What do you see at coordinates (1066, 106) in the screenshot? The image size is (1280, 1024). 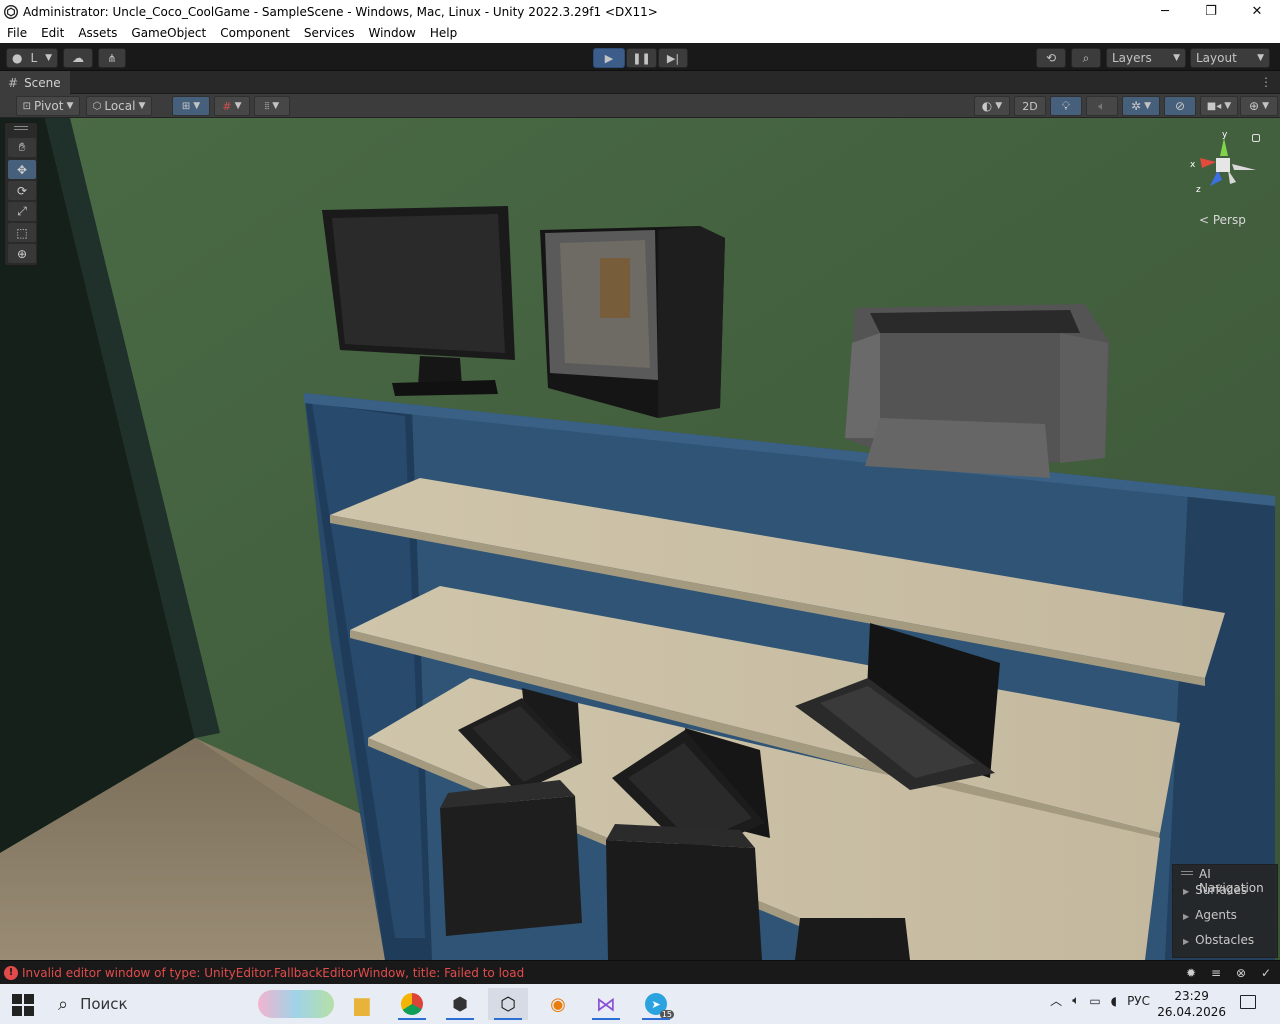 I see `lighting-toggle: 💡︎` at bounding box center [1066, 106].